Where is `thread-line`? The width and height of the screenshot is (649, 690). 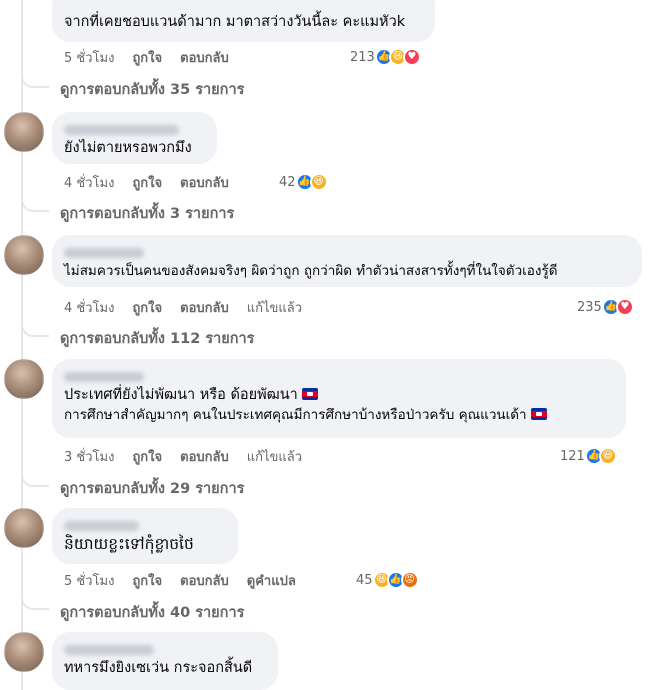
thread-line is located at coordinates (22, 345).